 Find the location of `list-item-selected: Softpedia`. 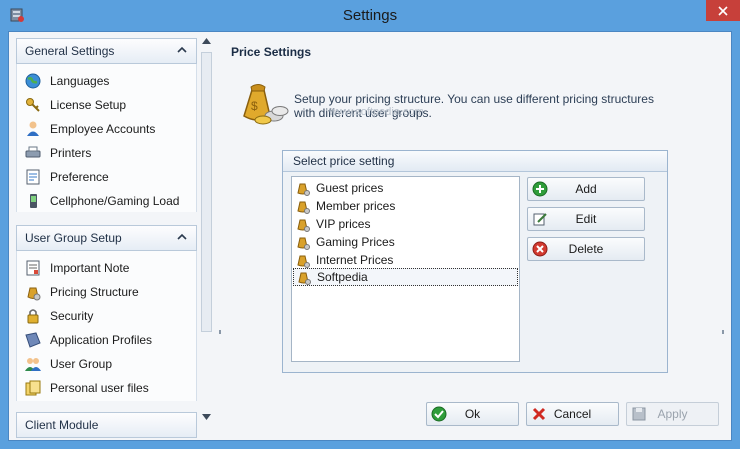

list-item-selected: Softpedia is located at coordinates (405, 277).